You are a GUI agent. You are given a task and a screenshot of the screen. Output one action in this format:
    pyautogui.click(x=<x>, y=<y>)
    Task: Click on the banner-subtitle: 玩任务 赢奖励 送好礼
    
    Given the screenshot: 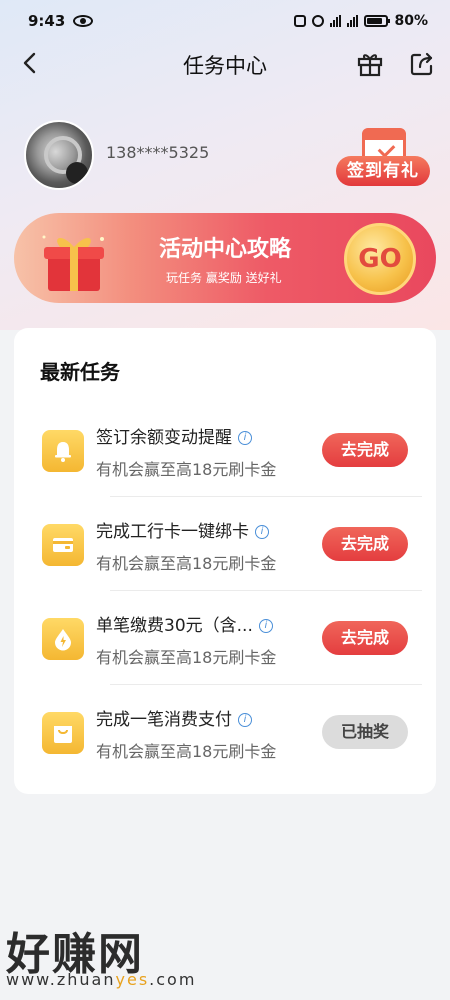 What is the action you would take?
    pyautogui.click(x=224, y=278)
    